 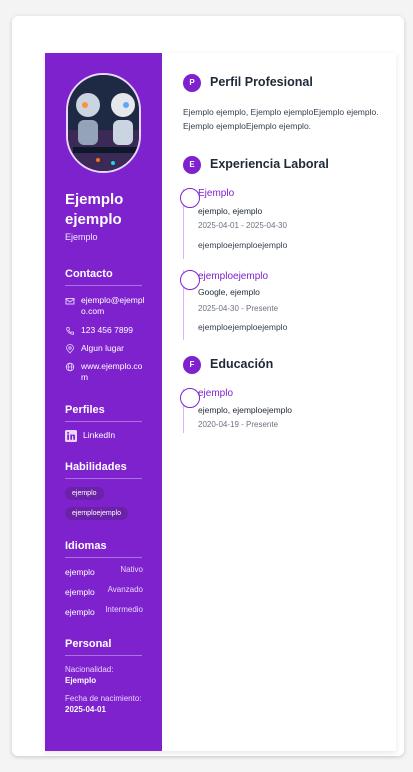 I want to click on profile-name: Ejemplo ejemplo, so click(x=94, y=209).